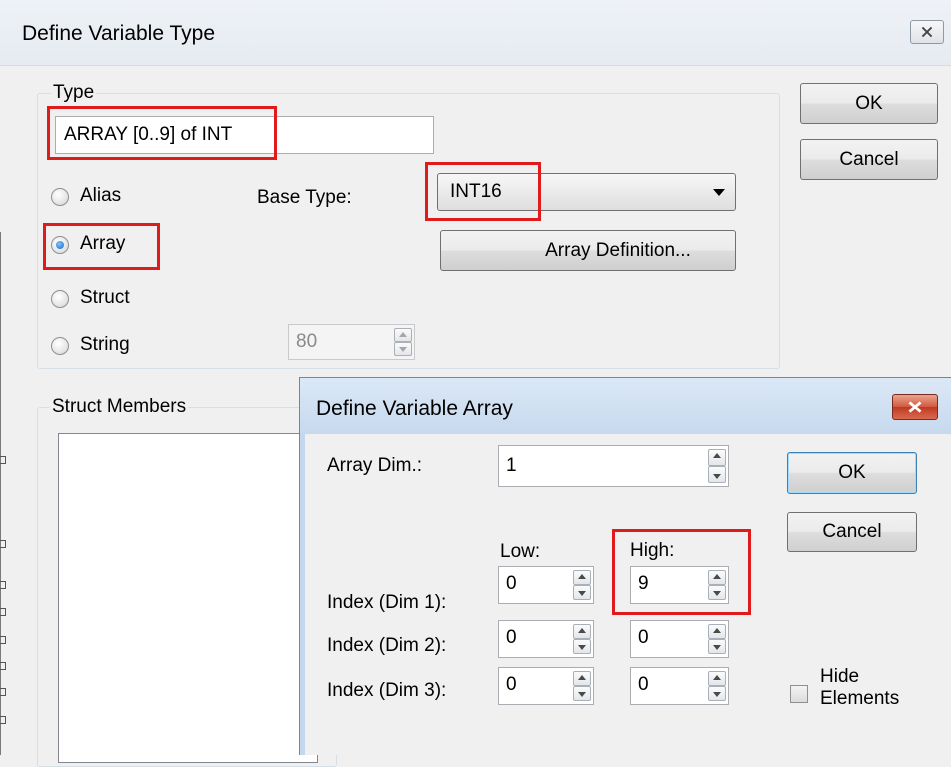 The image size is (951, 767). I want to click on struct-members-list, so click(188, 598).